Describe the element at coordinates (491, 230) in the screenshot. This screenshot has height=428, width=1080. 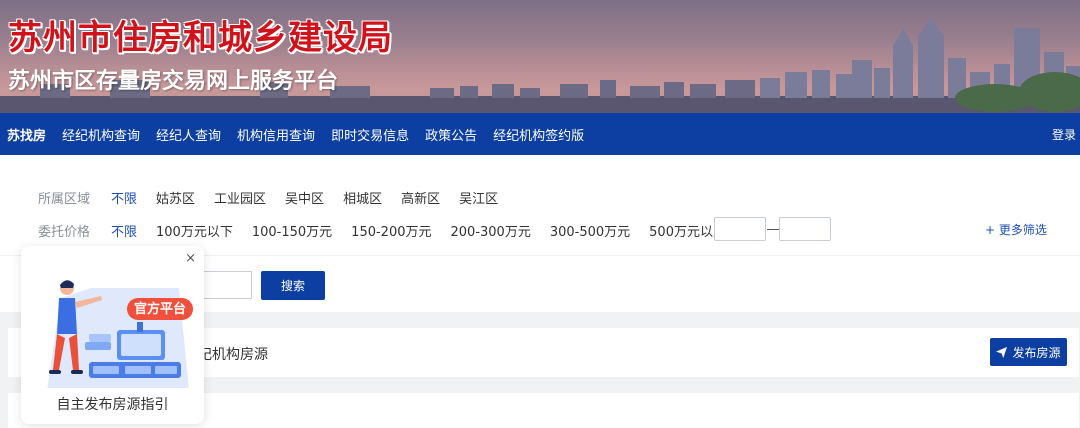
I see `price-option-200-300: 200-300万元` at that location.